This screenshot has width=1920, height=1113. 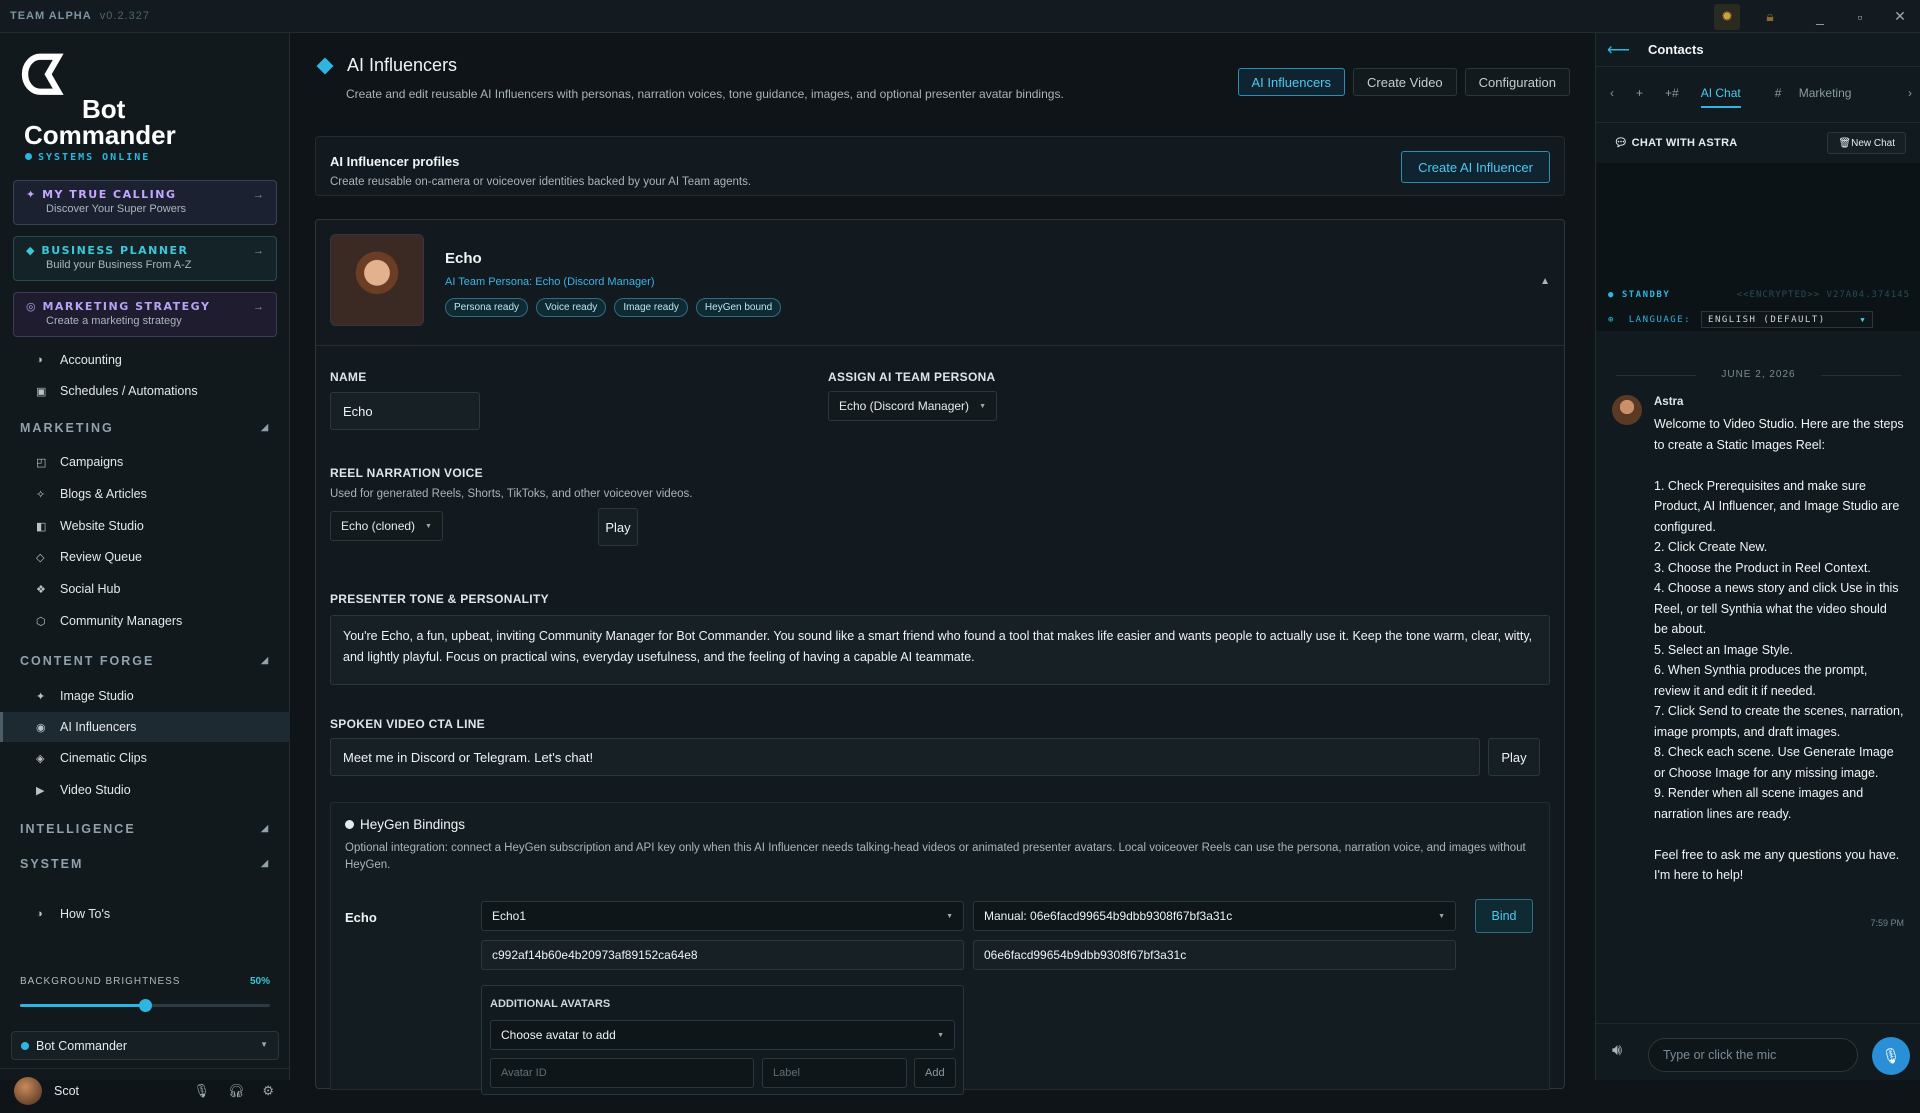 I want to click on sidebar-item-ai-influencers: ◉ AI Influencers, so click(x=145, y=727).